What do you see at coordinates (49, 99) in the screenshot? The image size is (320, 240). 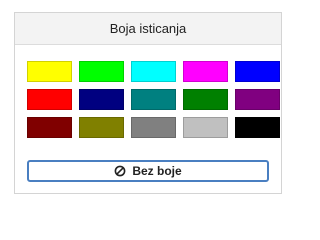 I see `swatch-red` at bounding box center [49, 99].